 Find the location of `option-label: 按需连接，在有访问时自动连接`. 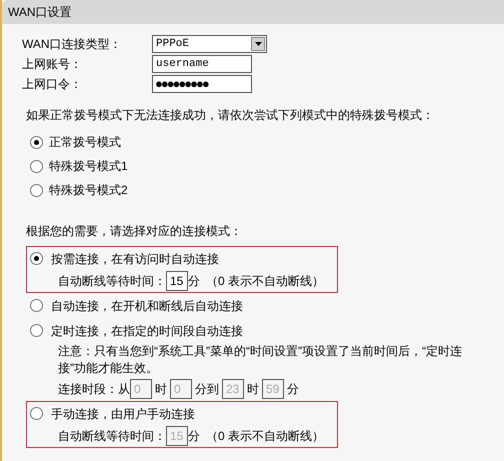

option-label: 按需连接，在有访问时自动连接 is located at coordinates (135, 259).